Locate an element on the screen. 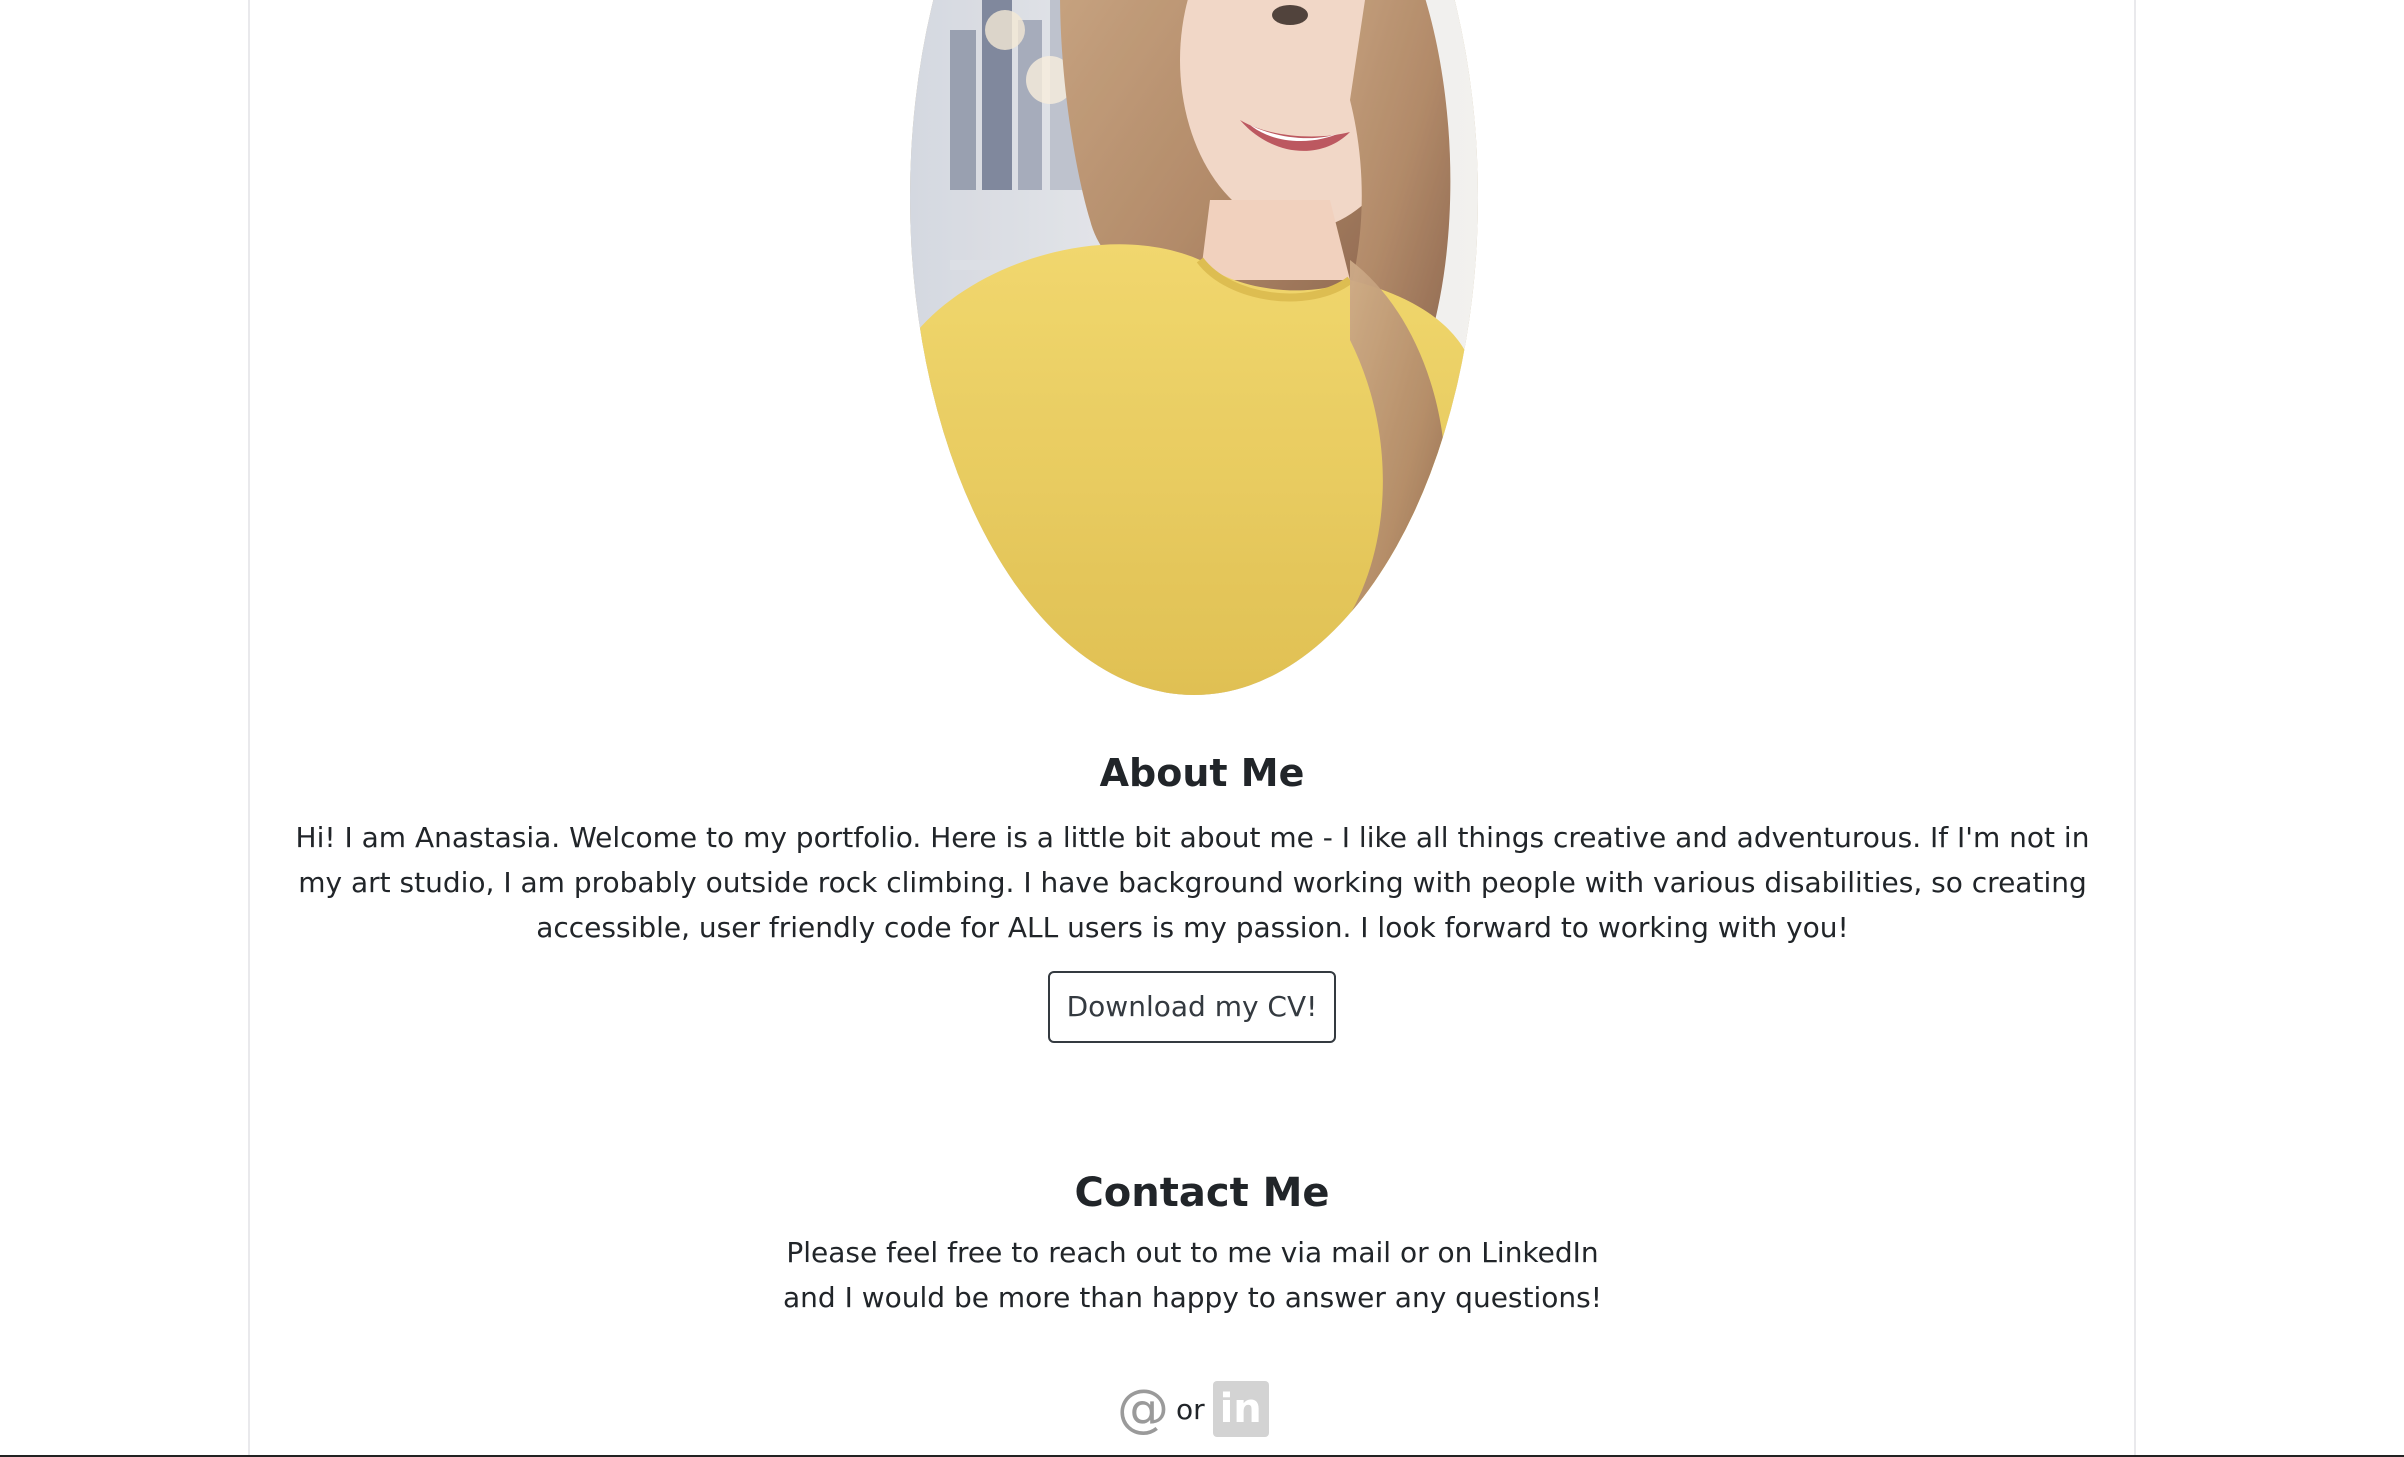  about-title: About Me is located at coordinates (1202, 773).